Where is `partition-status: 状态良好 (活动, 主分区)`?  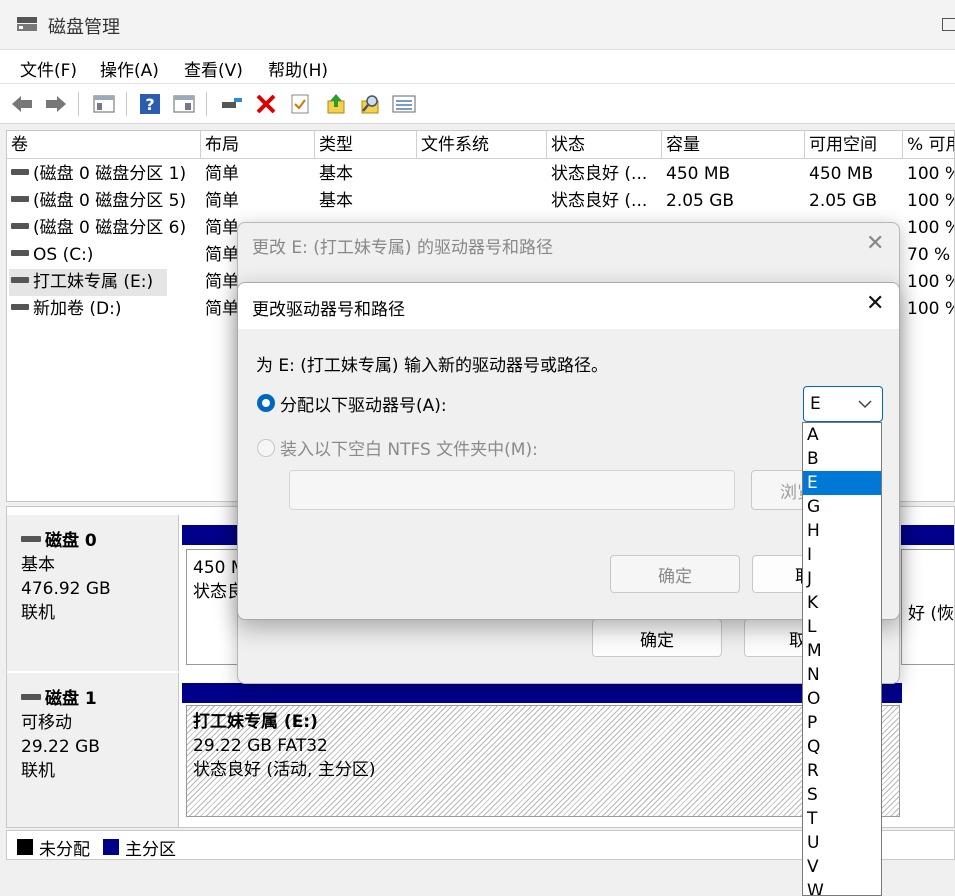 partition-status: 状态良好 (活动, 主分区) is located at coordinates (284, 770).